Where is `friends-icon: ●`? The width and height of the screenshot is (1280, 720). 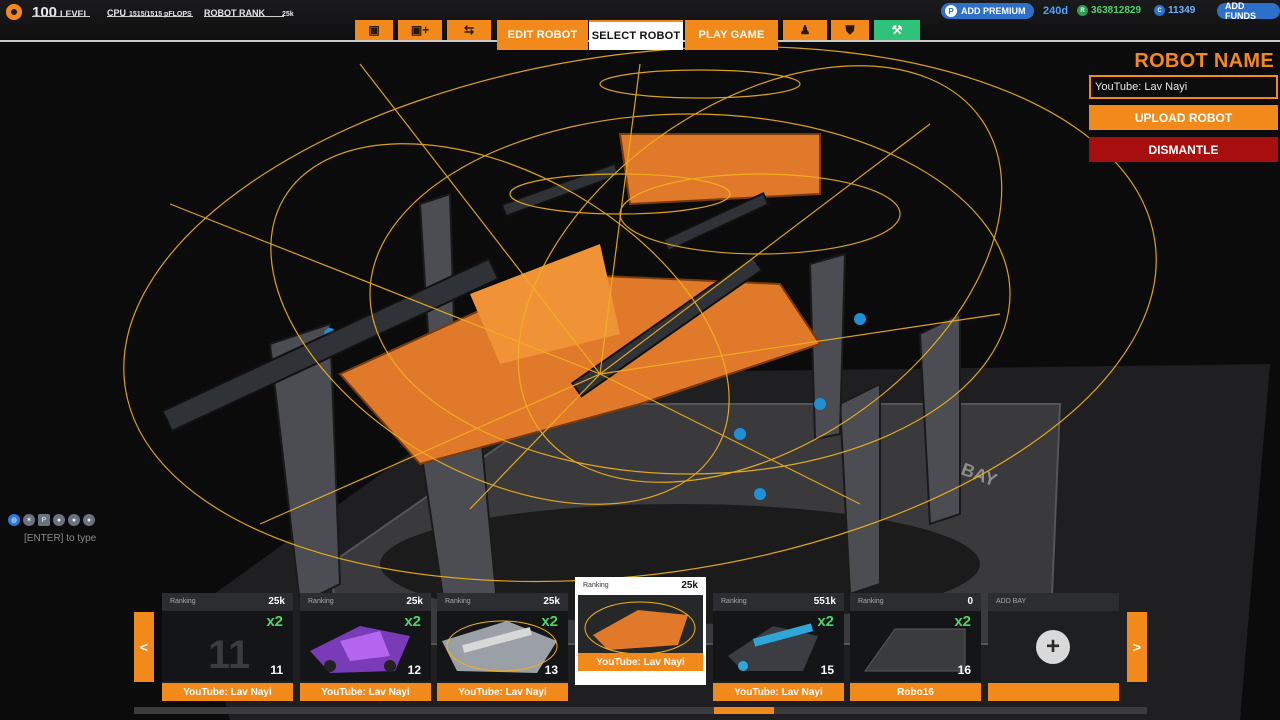
friends-icon: ● is located at coordinates (74, 520).